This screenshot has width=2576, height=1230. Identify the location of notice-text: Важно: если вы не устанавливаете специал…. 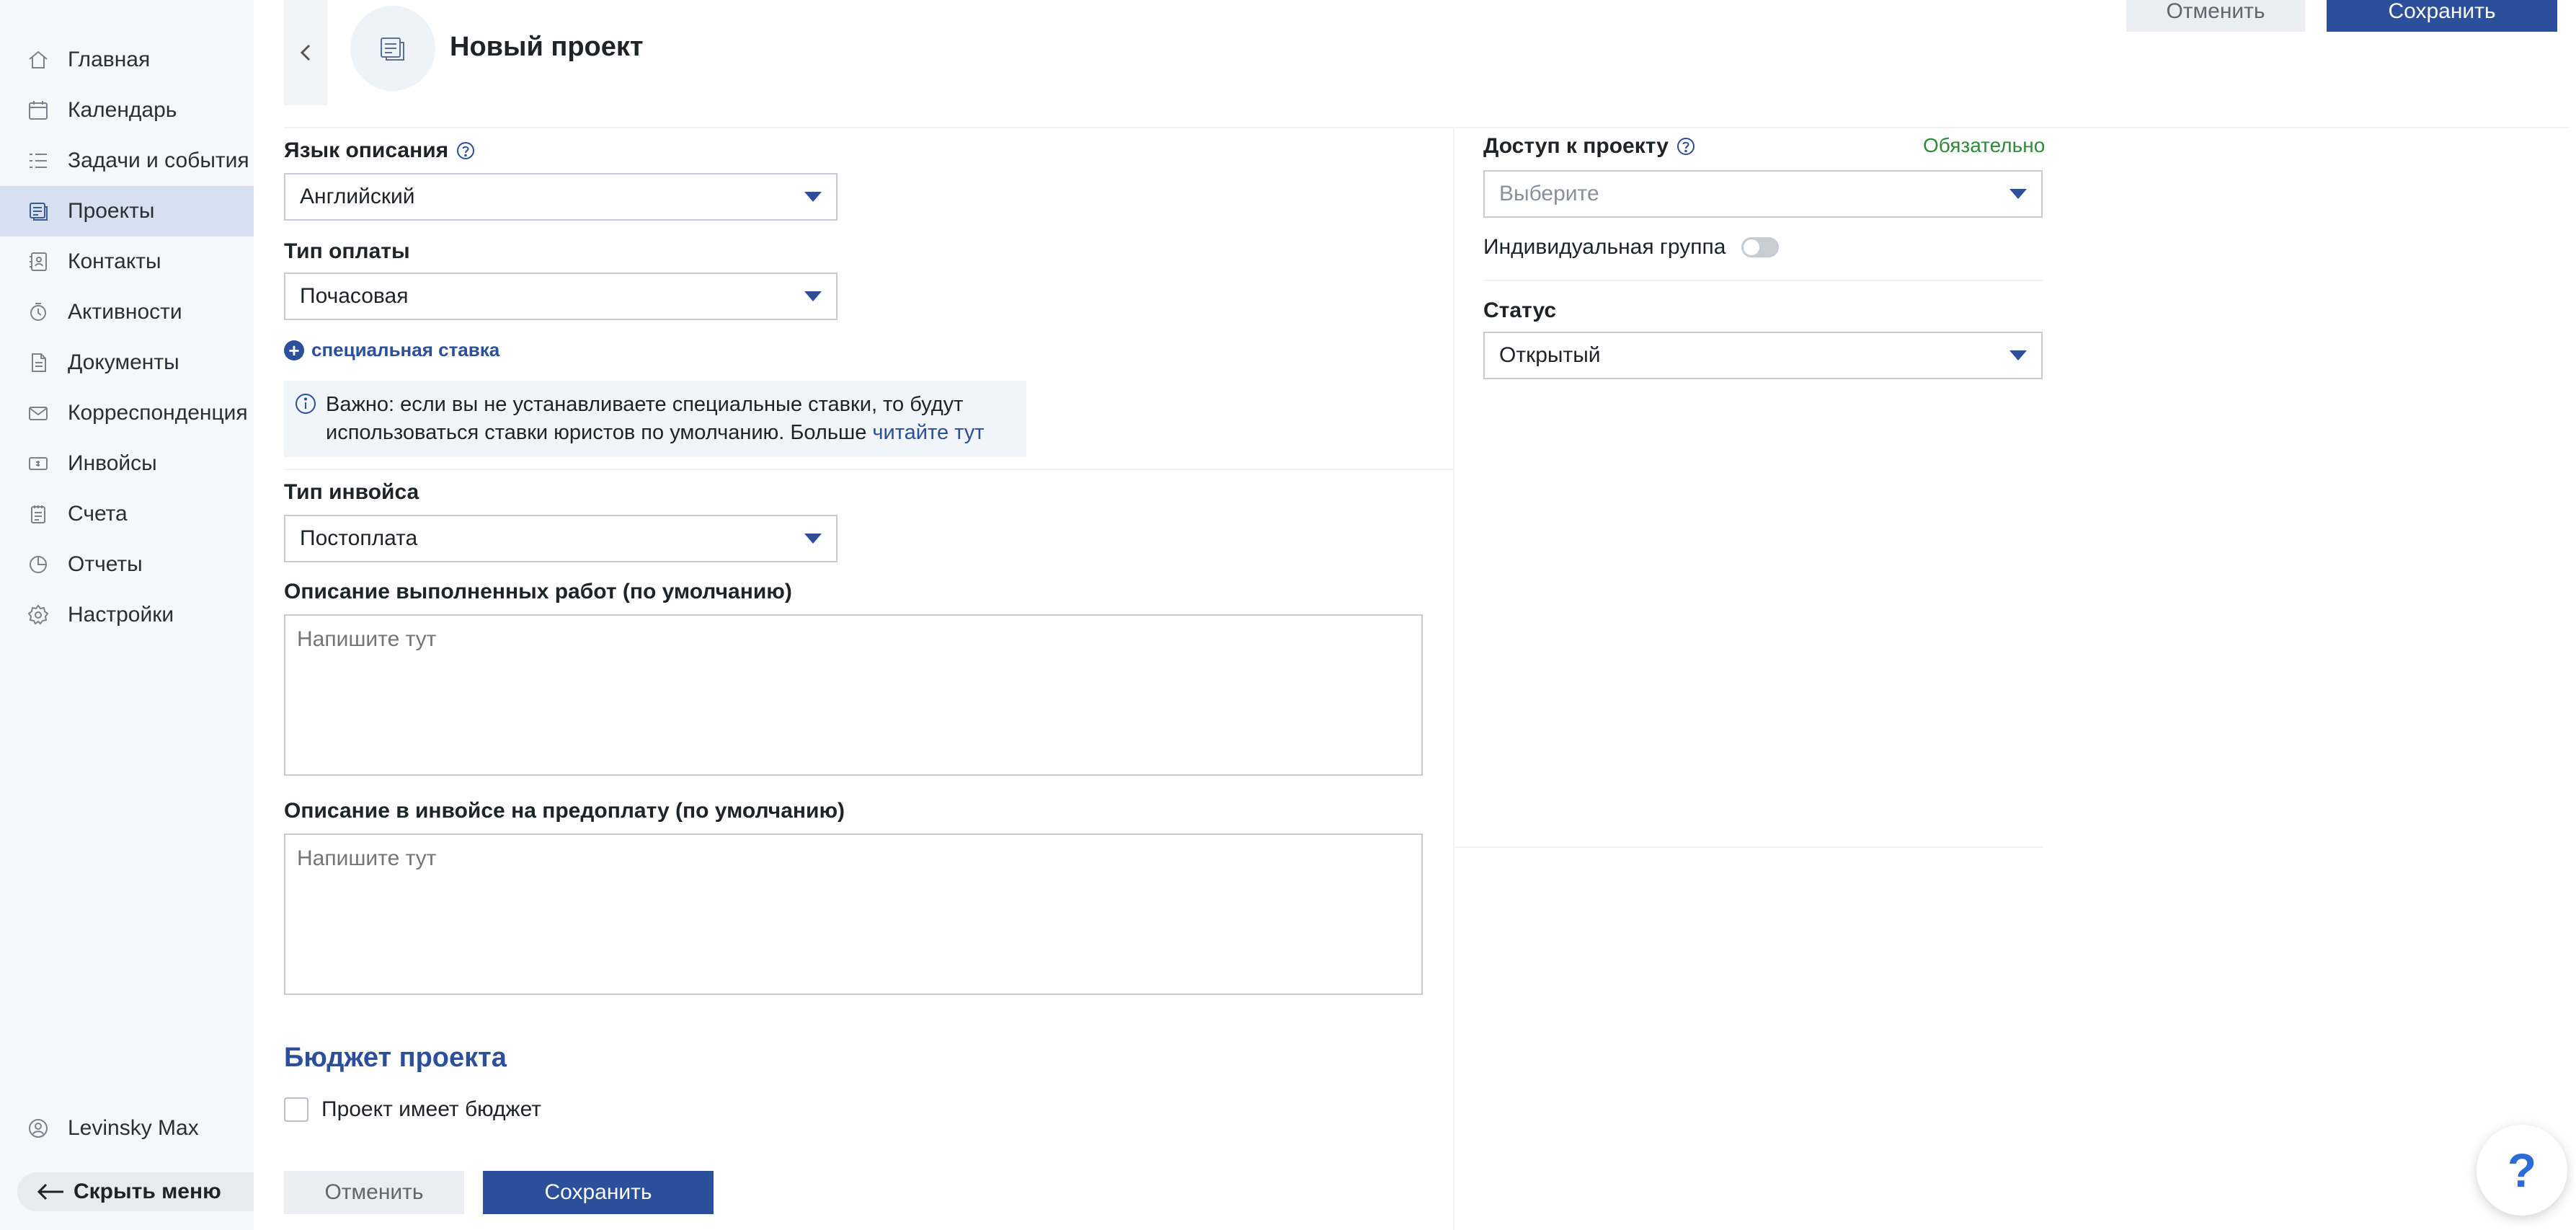
(645, 419).